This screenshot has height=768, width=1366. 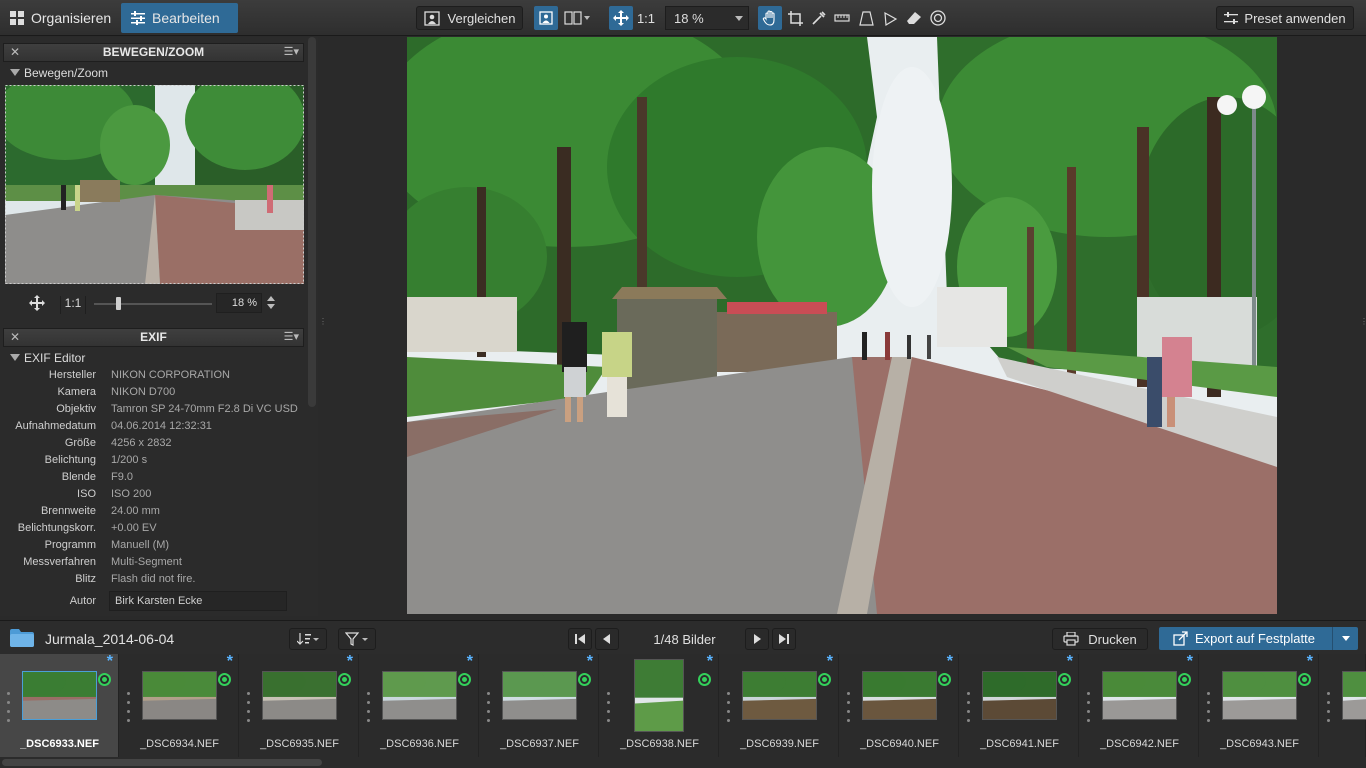 I want to click on zoom-stepper, so click(x=271, y=303).